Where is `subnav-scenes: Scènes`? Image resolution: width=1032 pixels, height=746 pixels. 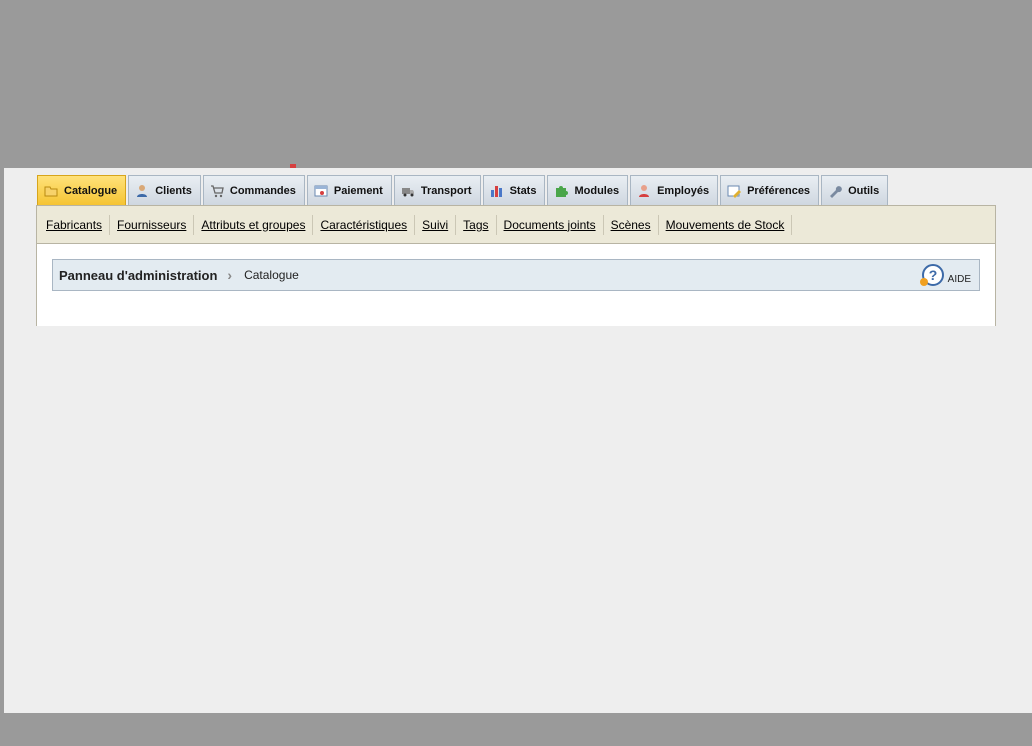 subnav-scenes: Scènes is located at coordinates (631, 224).